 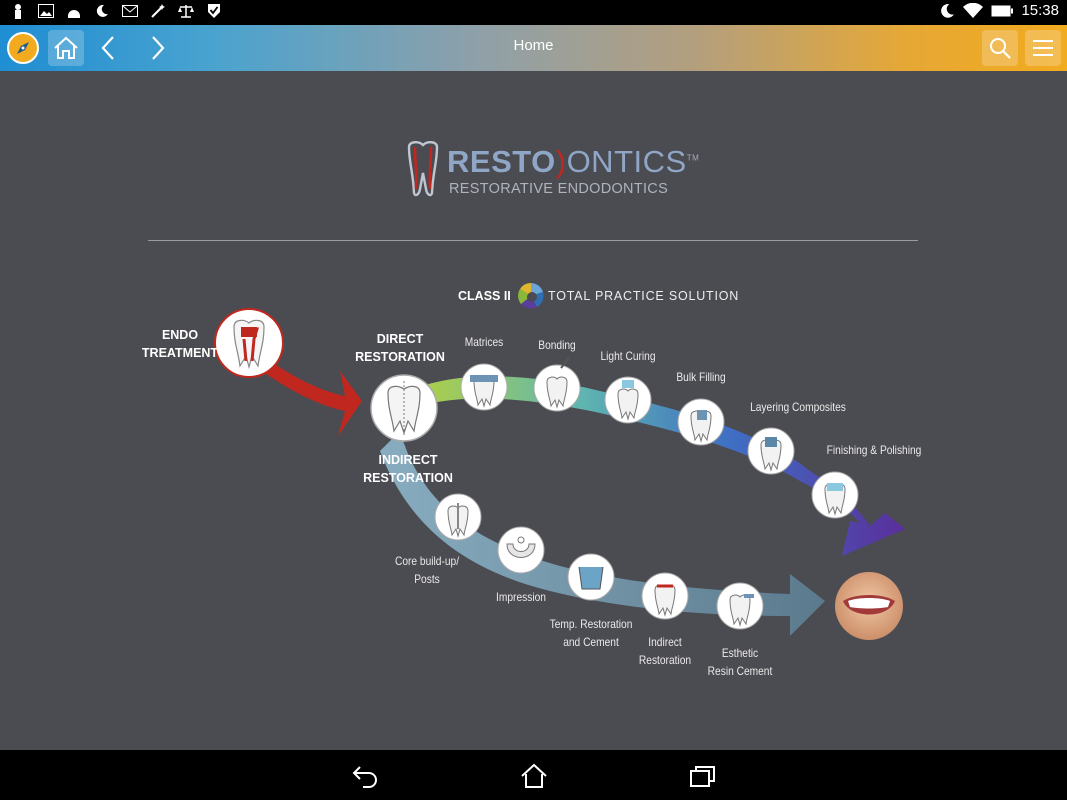 What do you see at coordinates (116, 11) in the screenshot?
I see `status-icons-left` at bounding box center [116, 11].